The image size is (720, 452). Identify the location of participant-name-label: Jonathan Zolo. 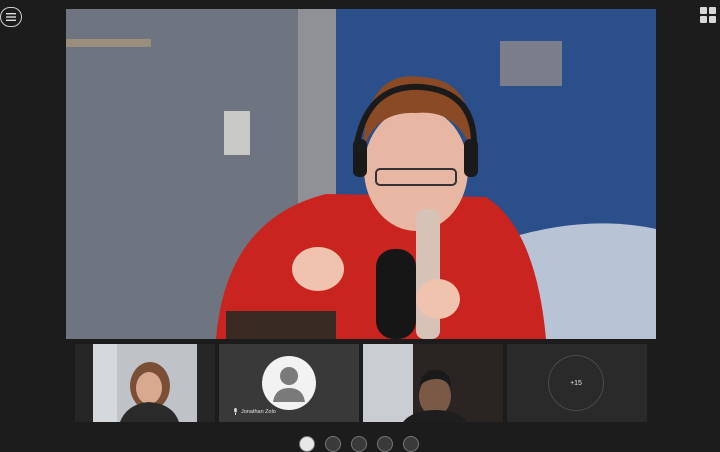
(254, 411).